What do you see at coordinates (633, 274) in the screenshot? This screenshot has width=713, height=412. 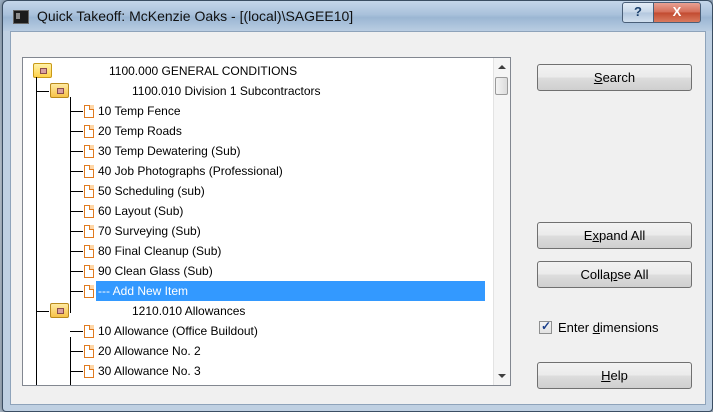 I see `collapse-all-label-post: se All` at bounding box center [633, 274].